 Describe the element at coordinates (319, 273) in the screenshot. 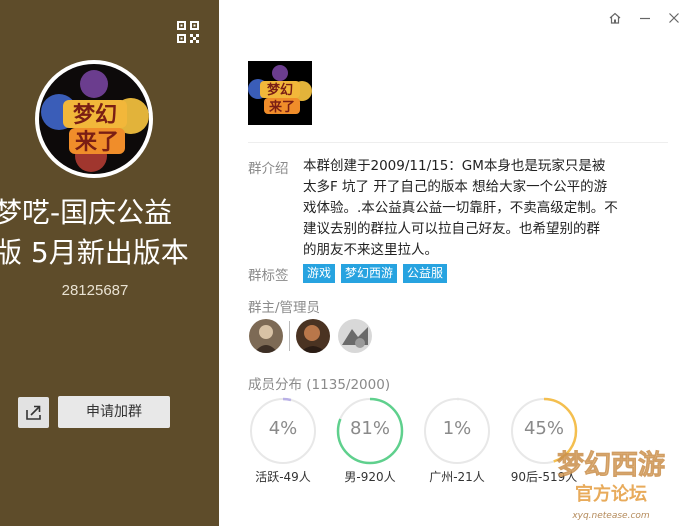

I see `tag-item: 游戏` at that location.